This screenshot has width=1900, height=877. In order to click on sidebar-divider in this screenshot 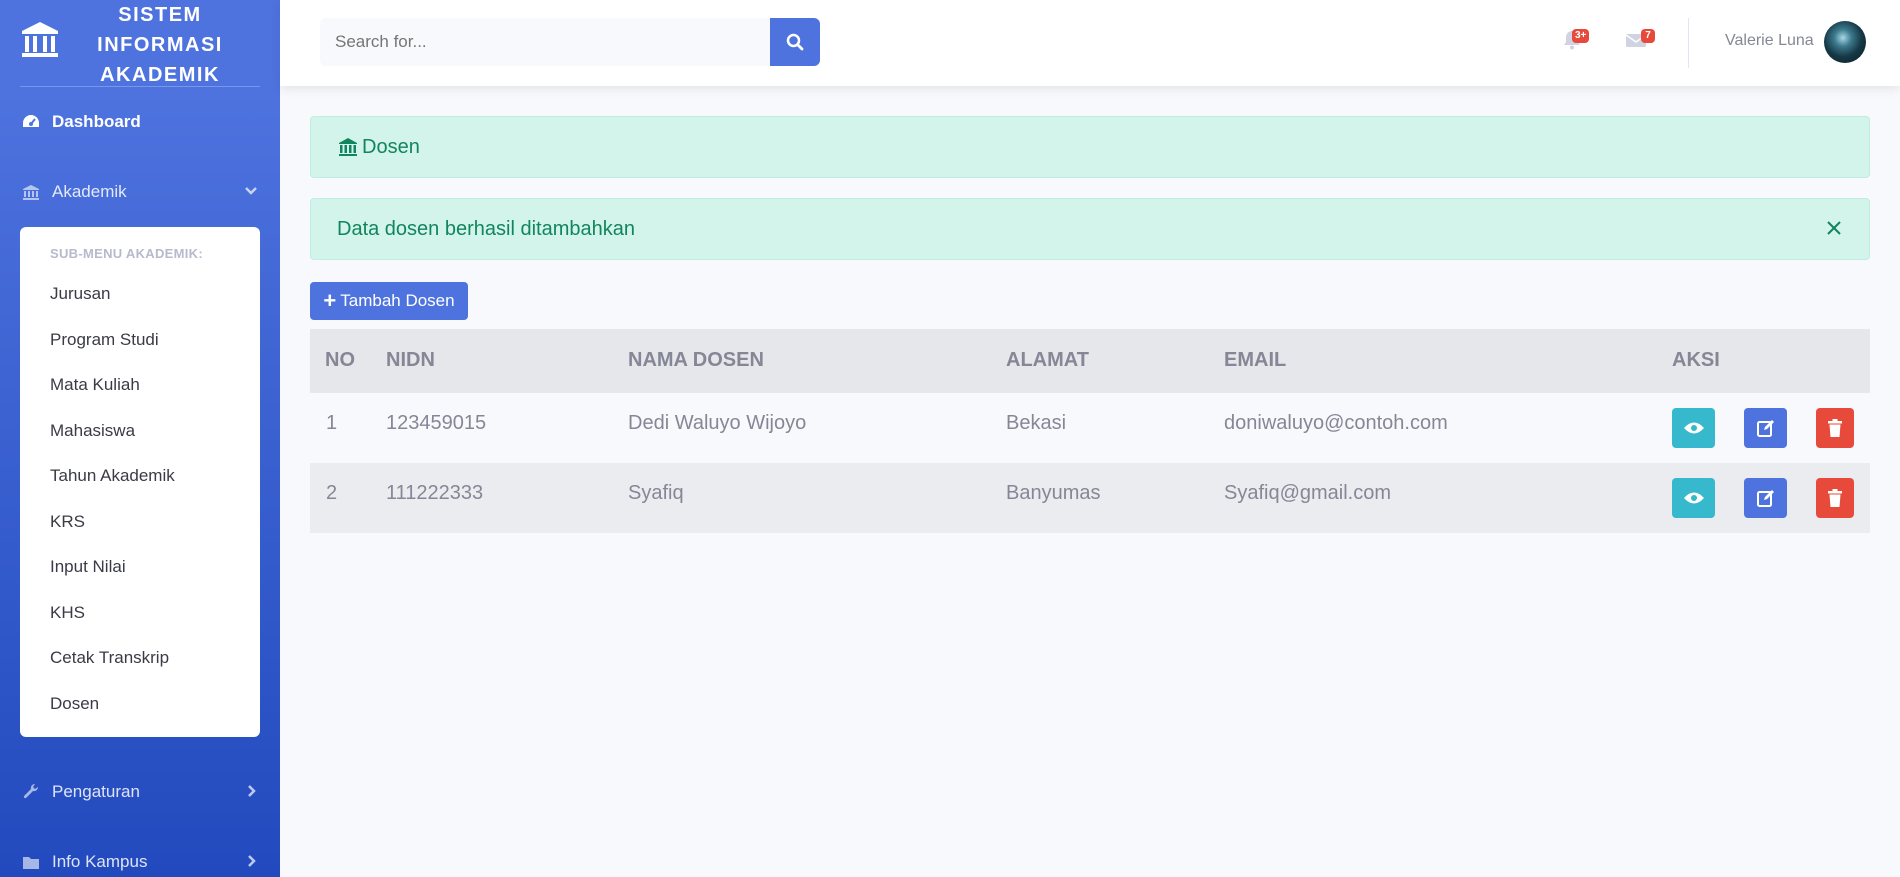, I will do `click(140, 86)`.